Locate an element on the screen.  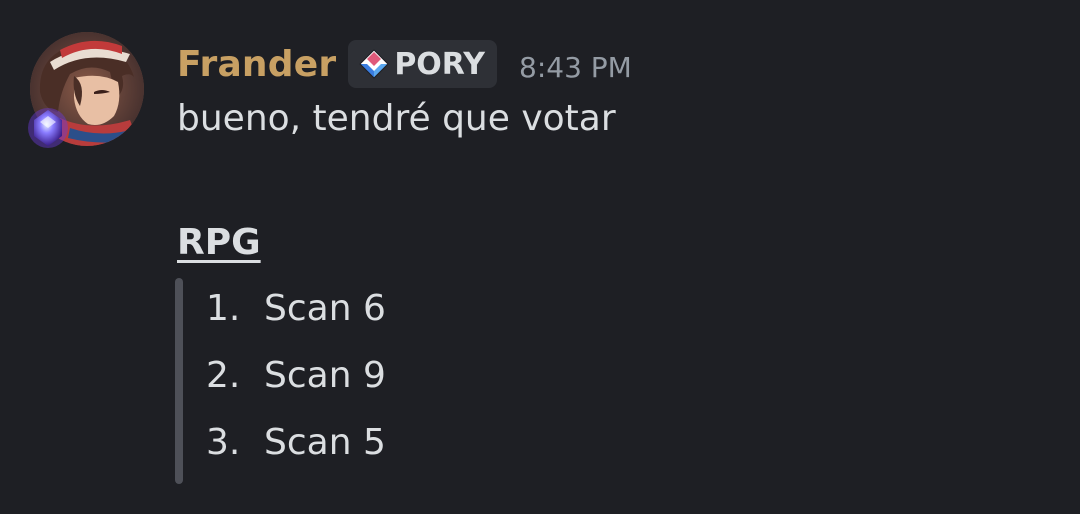
message-header: Frander PORY 8:43 PM is located at coordinates (404, 64).